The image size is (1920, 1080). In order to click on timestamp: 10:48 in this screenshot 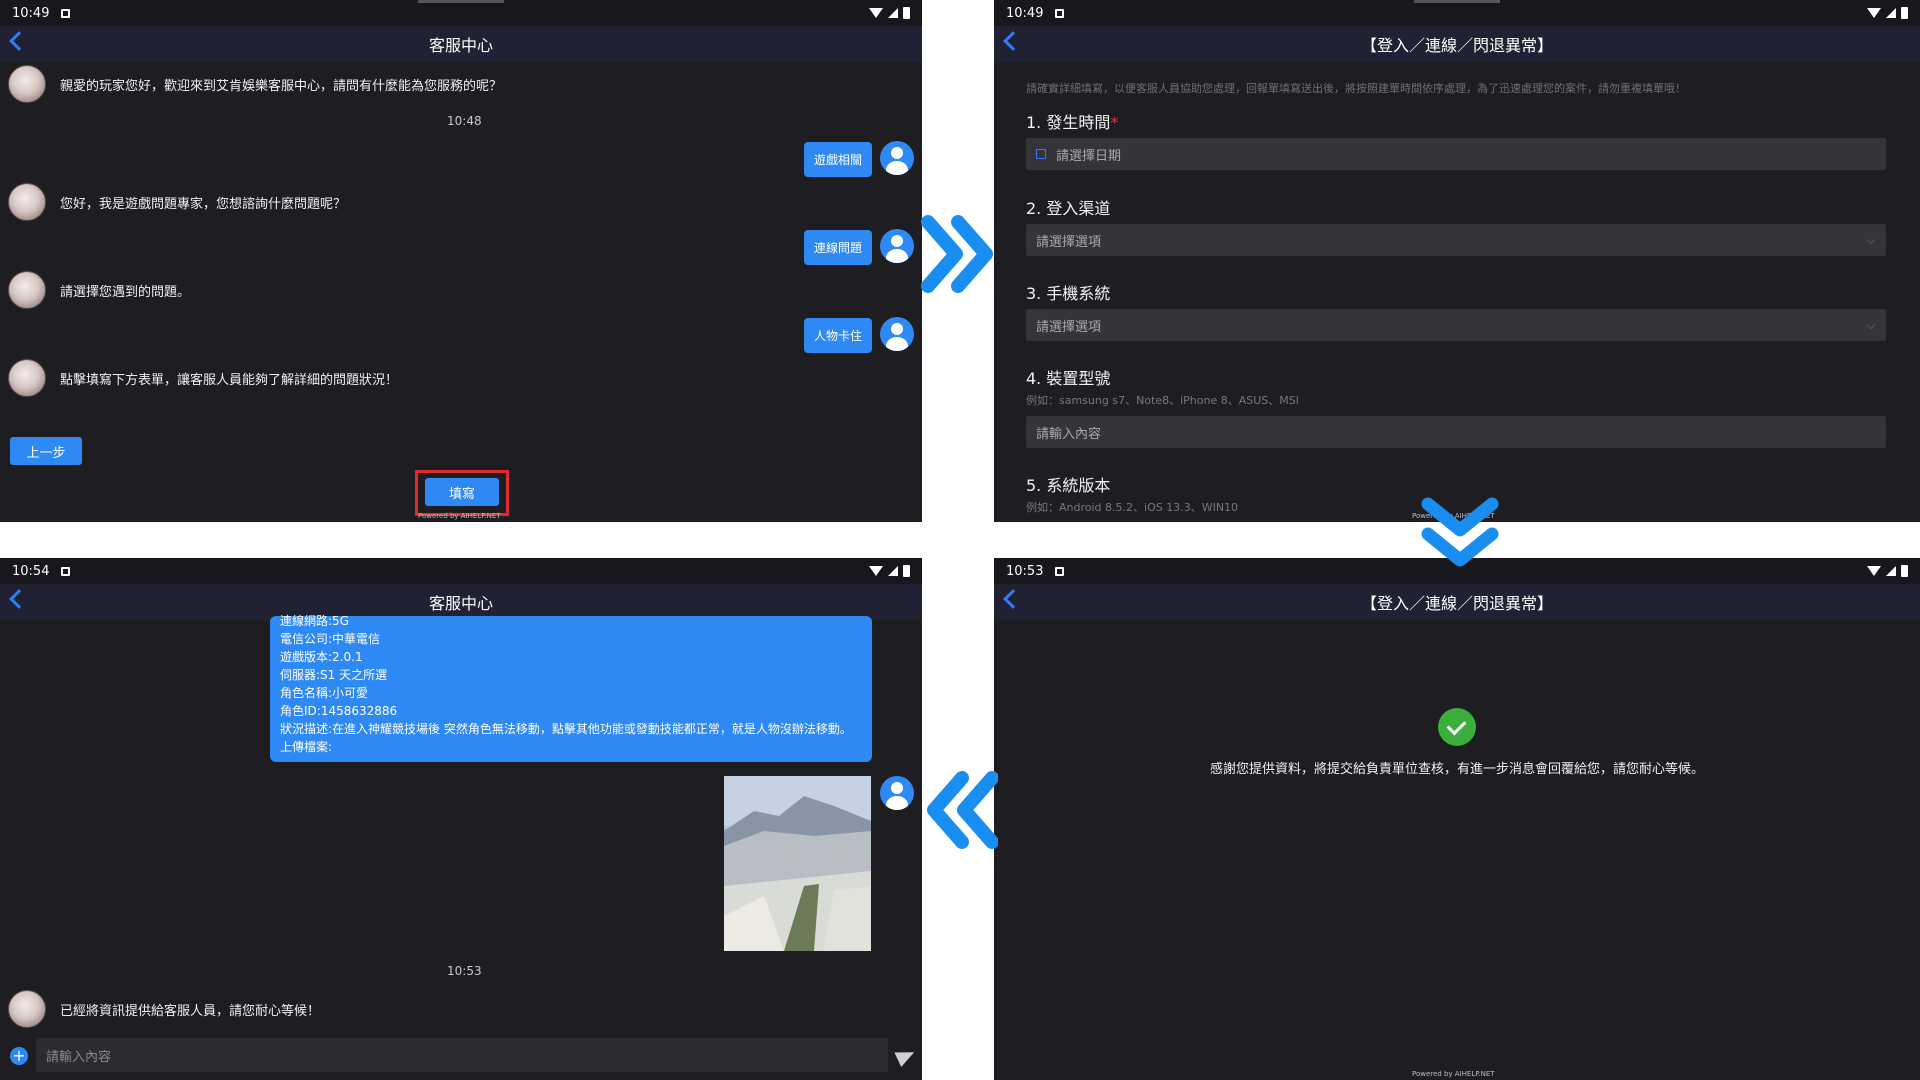, I will do `click(464, 121)`.